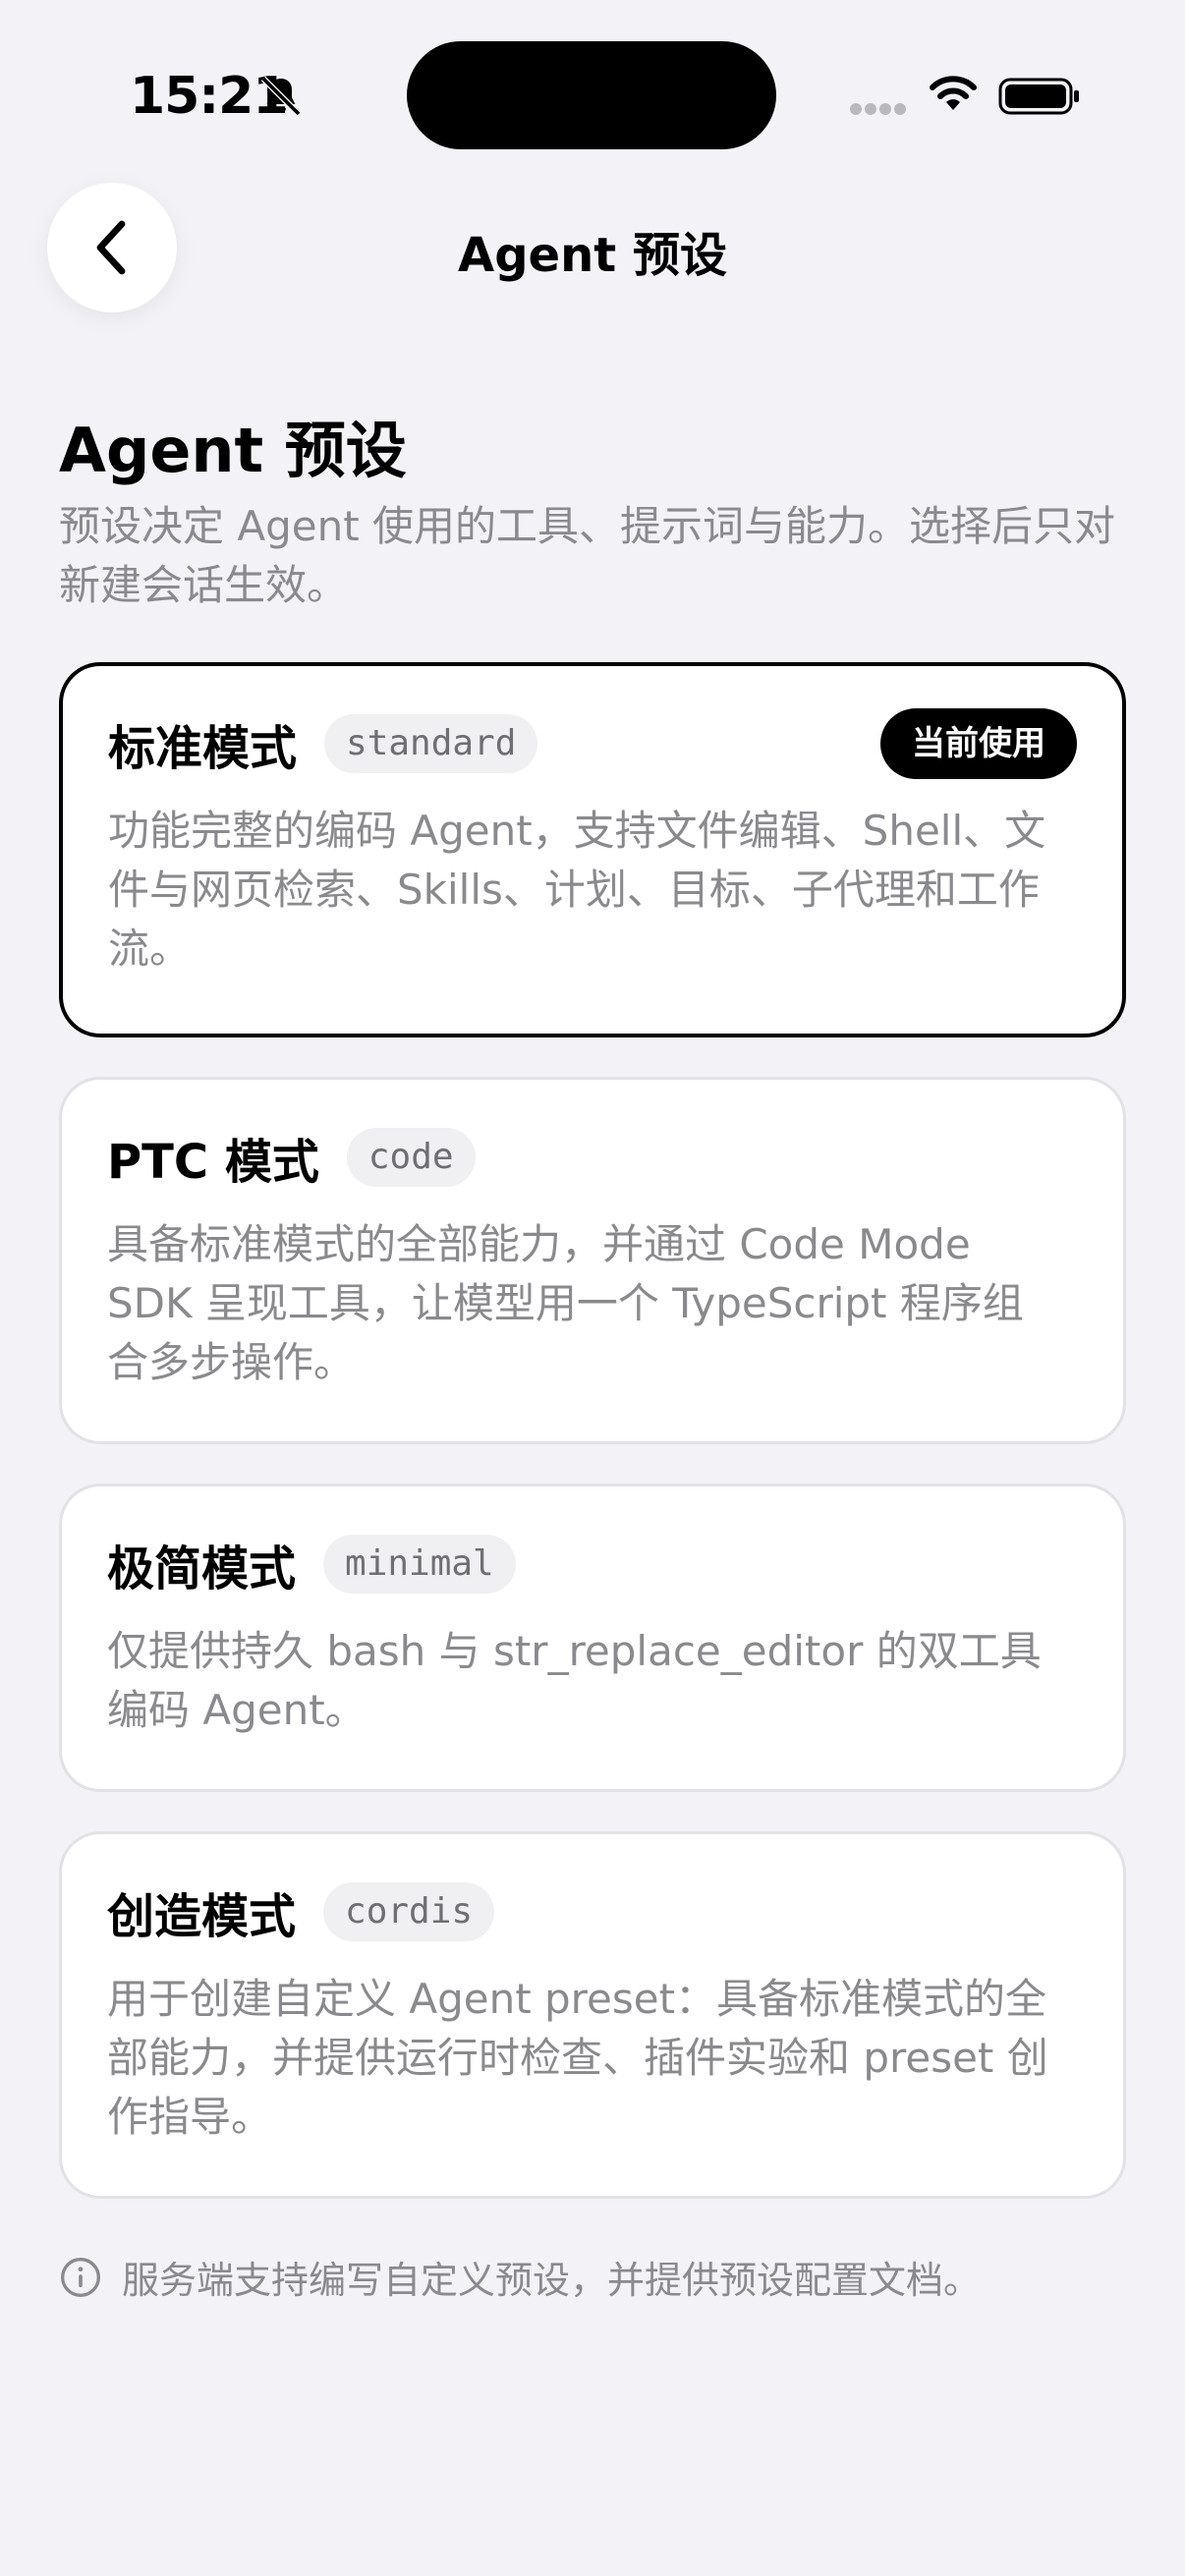 The height and width of the screenshot is (2576, 1185). I want to click on preset-code-tag: code, so click(411, 1157).